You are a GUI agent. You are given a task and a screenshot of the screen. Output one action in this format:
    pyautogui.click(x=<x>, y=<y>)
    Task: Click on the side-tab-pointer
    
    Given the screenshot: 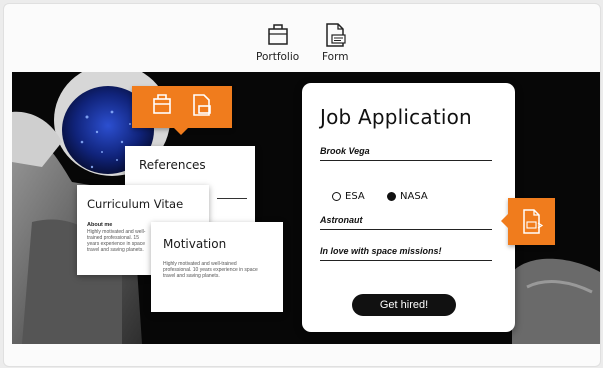 What is the action you would take?
    pyautogui.click(x=504, y=221)
    